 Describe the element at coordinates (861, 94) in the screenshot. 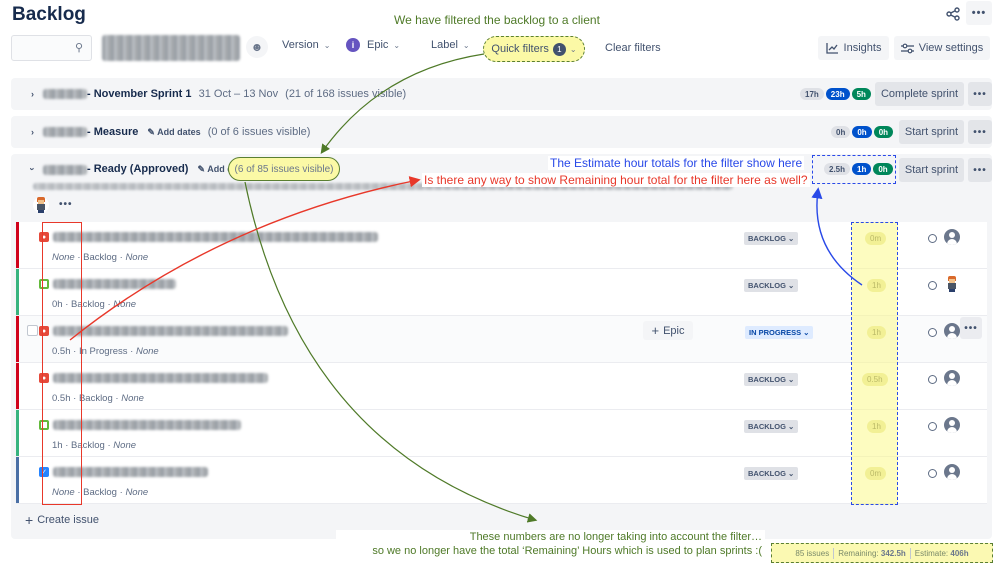

I see `done-estimate-pill: 5h` at that location.